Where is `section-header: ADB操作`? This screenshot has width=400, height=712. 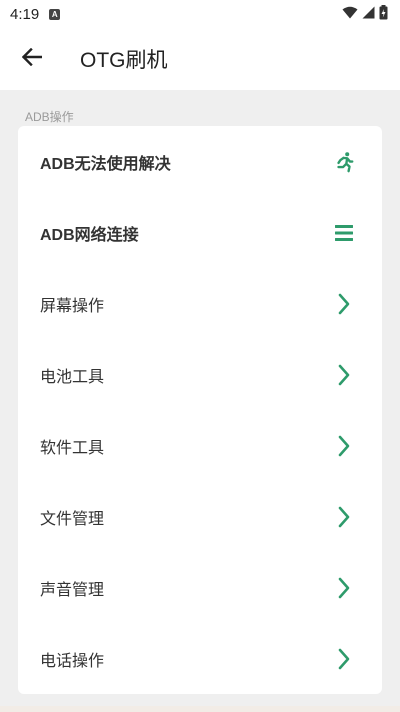 section-header: ADB操作 is located at coordinates (49, 117).